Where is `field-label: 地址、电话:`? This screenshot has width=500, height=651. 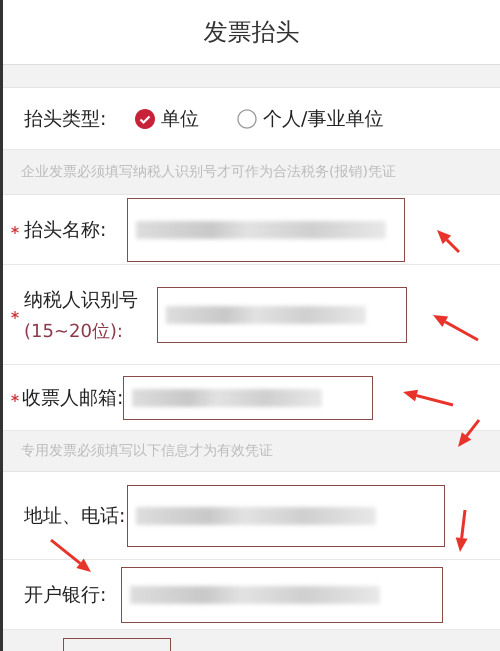 field-label: 地址、电话: is located at coordinates (75, 515).